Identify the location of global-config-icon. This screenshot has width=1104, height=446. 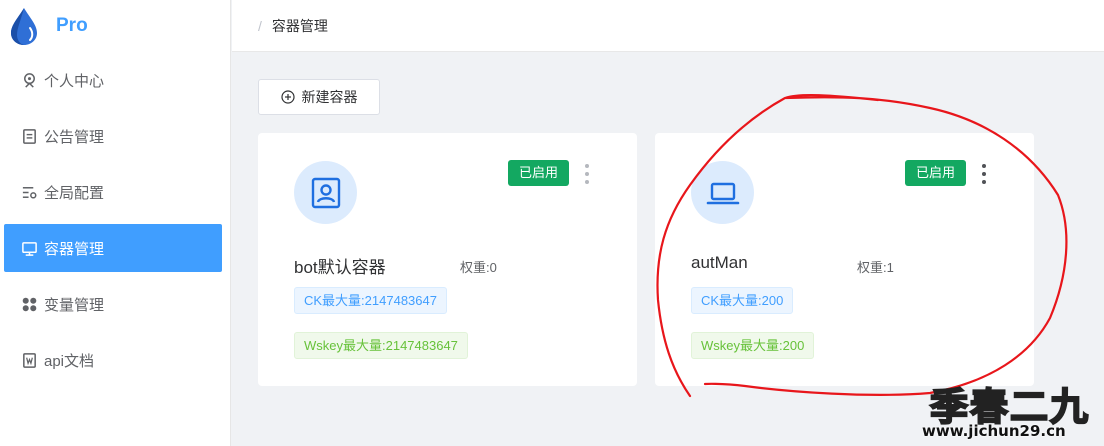
(29, 192).